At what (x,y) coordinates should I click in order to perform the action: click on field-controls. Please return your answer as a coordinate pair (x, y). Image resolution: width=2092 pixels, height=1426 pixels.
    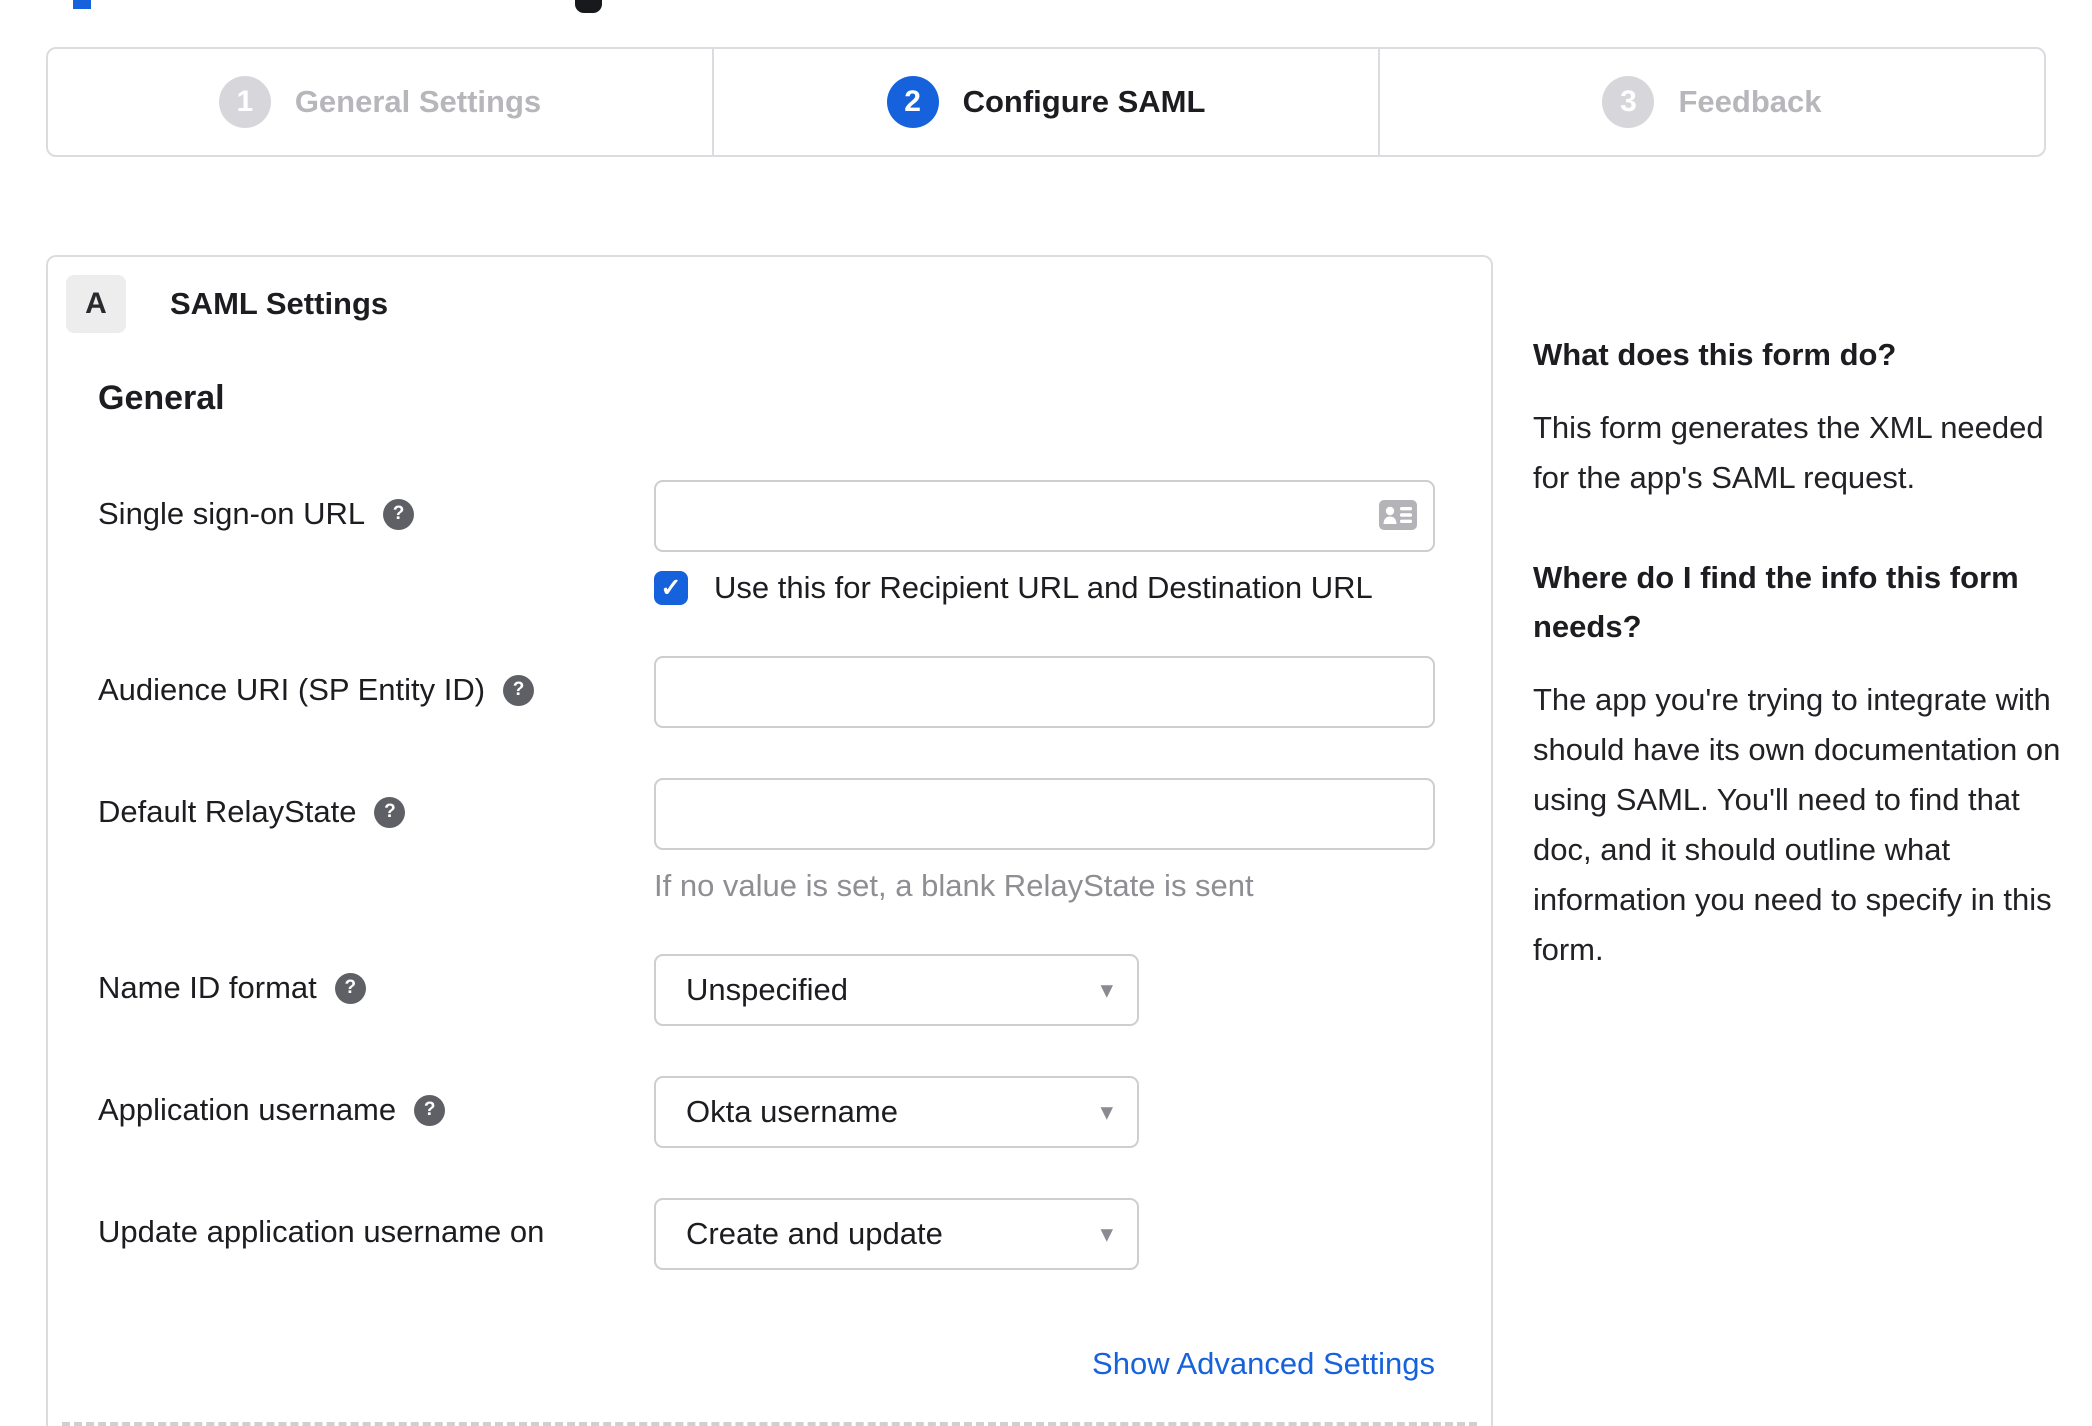
    Looking at the image, I should click on (1072, 692).